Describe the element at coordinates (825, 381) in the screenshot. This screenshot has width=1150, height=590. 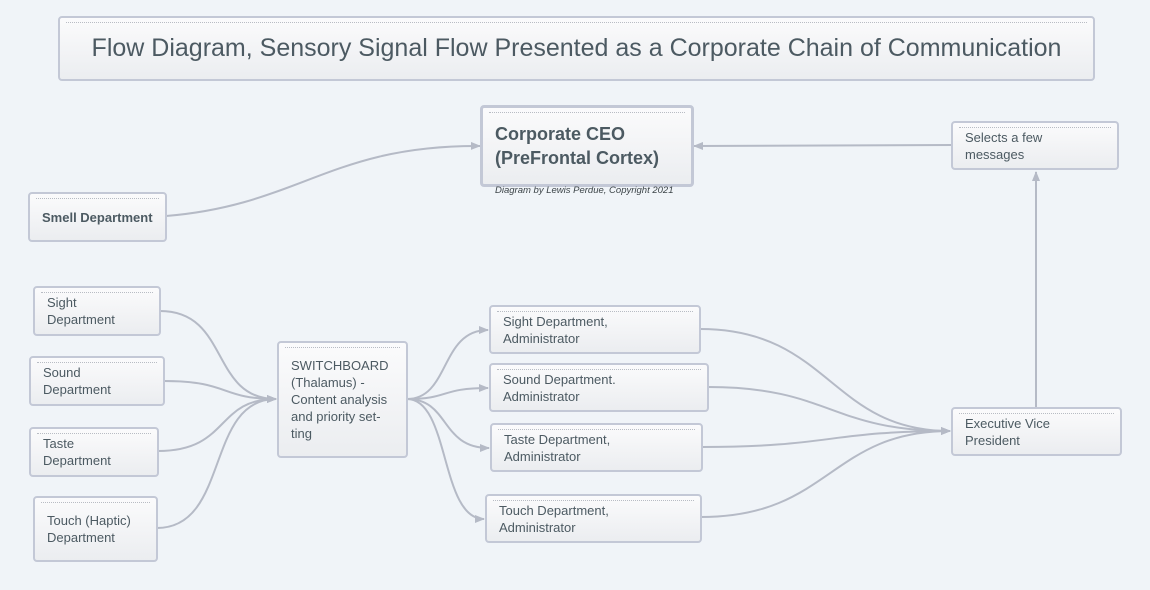
I see `edge-sight-admin-to-evp` at that location.